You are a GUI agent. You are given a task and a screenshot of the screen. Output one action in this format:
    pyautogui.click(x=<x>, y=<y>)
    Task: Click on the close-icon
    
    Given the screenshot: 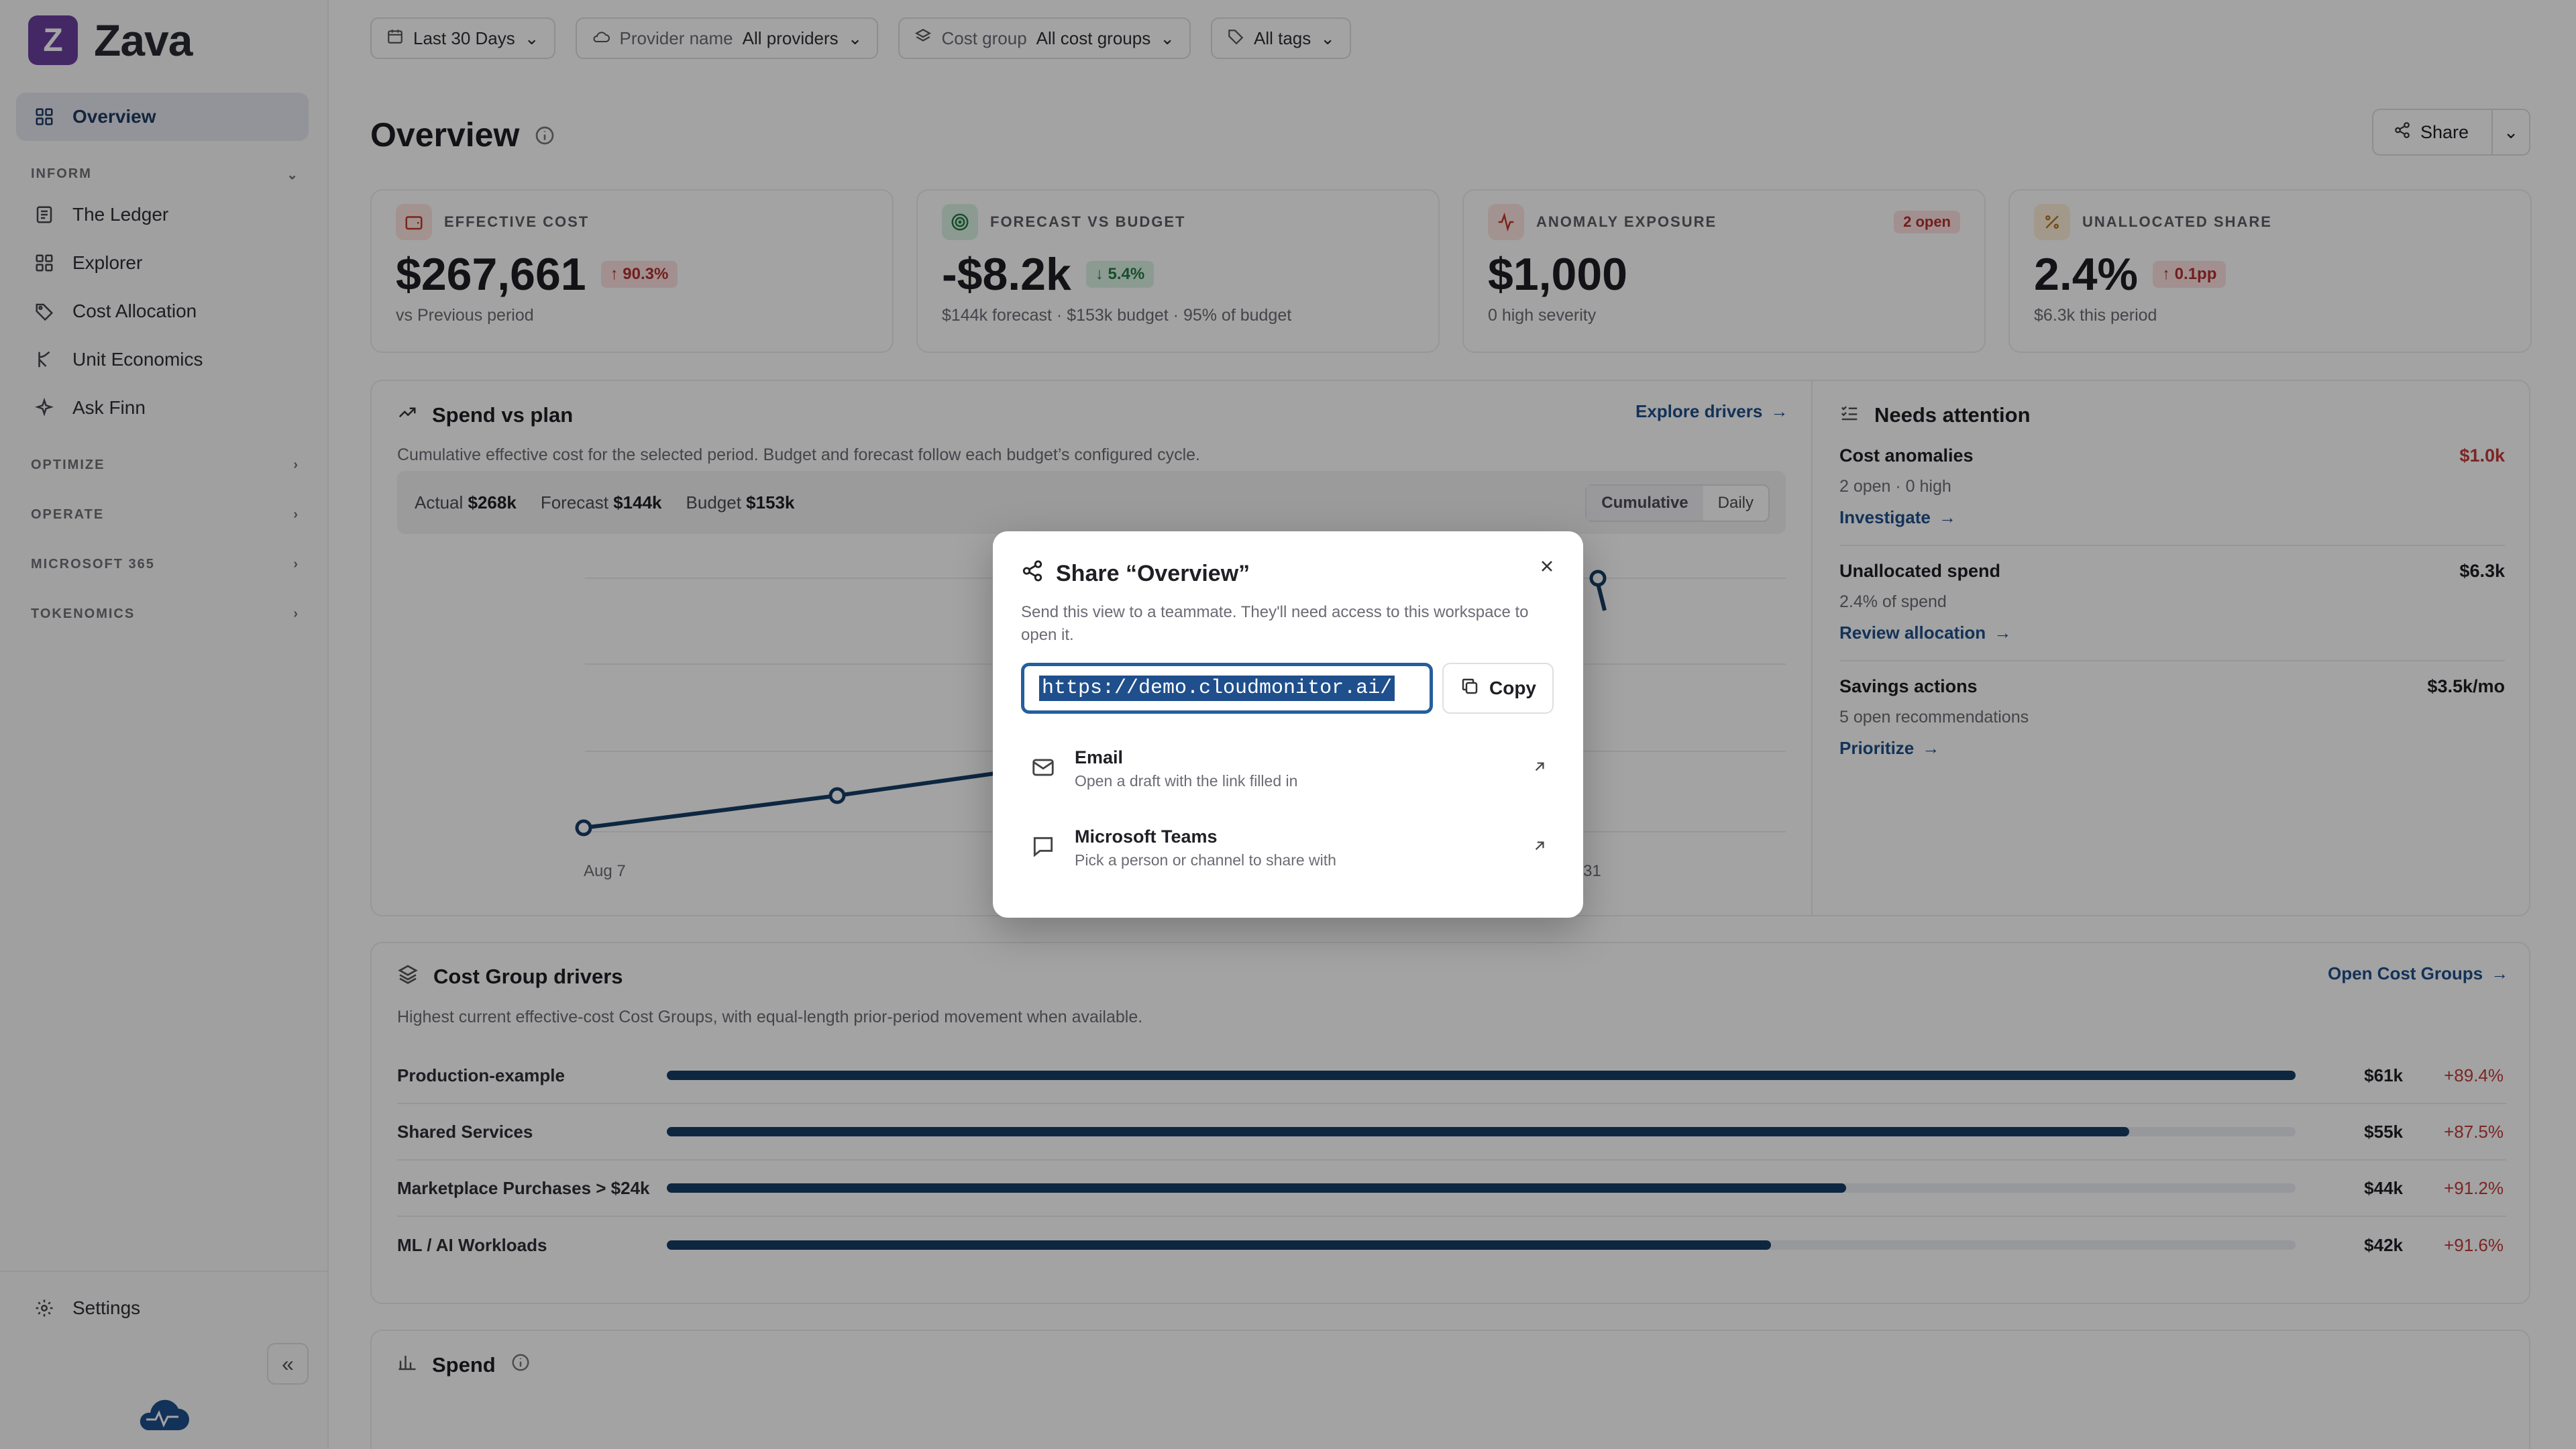 What is the action you would take?
    pyautogui.click(x=1547, y=568)
    